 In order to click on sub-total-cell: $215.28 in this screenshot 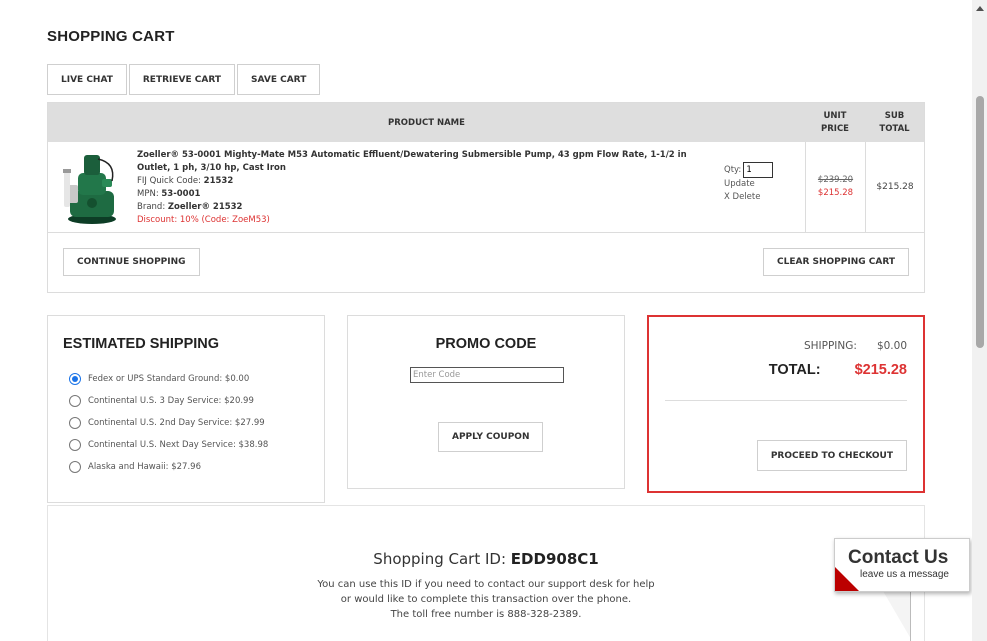, I will do `click(894, 187)`.